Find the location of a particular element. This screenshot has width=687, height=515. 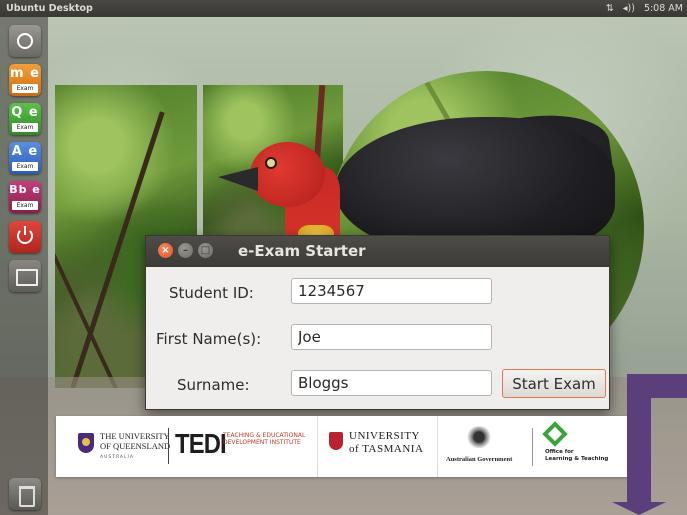

uq-country: AUSTRALIA is located at coordinates (117, 457).